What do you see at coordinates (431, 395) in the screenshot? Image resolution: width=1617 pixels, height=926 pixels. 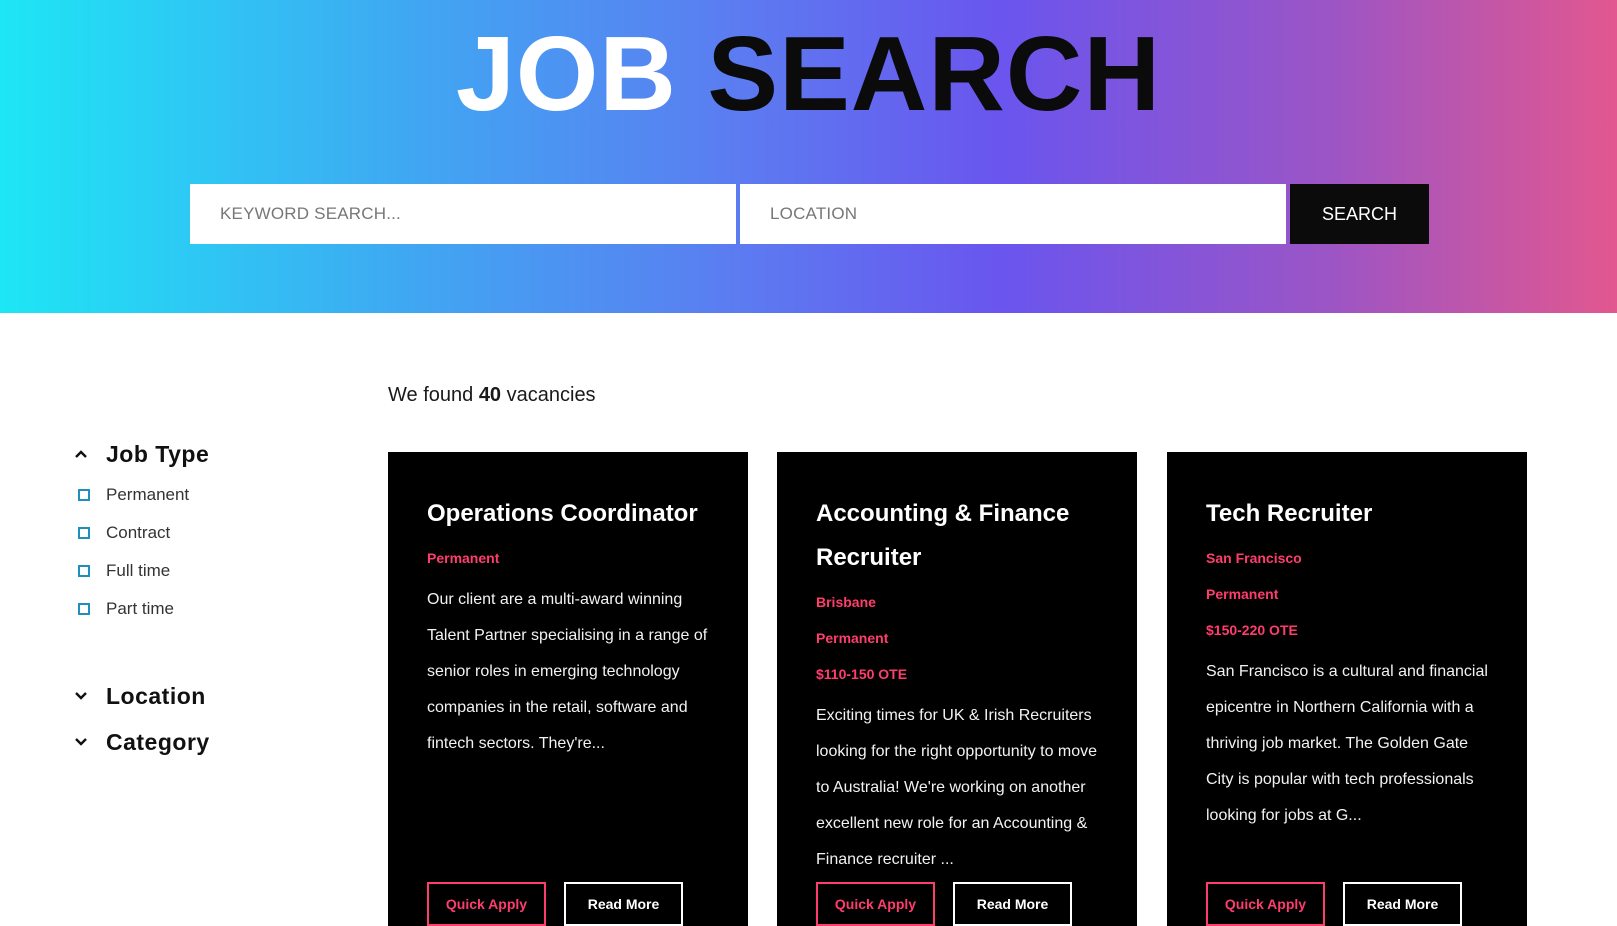 I see `results-prefix: We found` at bounding box center [431, 395].